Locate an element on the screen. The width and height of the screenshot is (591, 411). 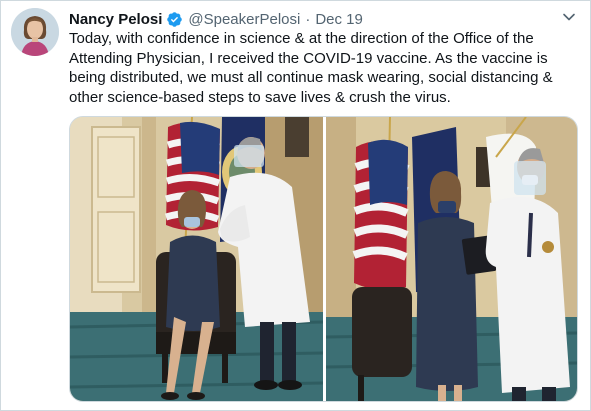
chevron-down-icon is located at coordinates (569, 17).